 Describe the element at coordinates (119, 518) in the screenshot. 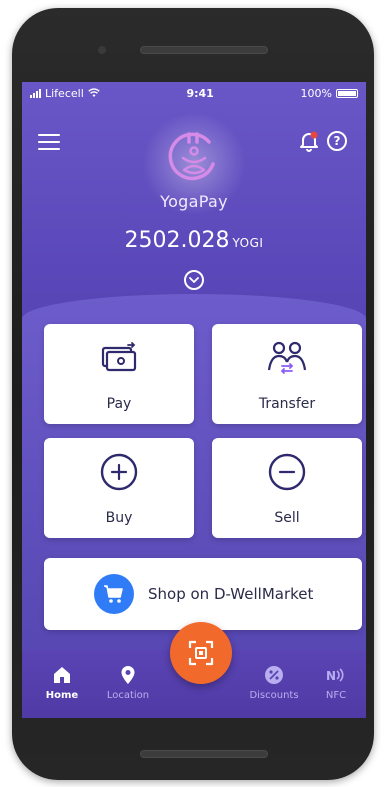

I see `buy-label: Buy` at that location.